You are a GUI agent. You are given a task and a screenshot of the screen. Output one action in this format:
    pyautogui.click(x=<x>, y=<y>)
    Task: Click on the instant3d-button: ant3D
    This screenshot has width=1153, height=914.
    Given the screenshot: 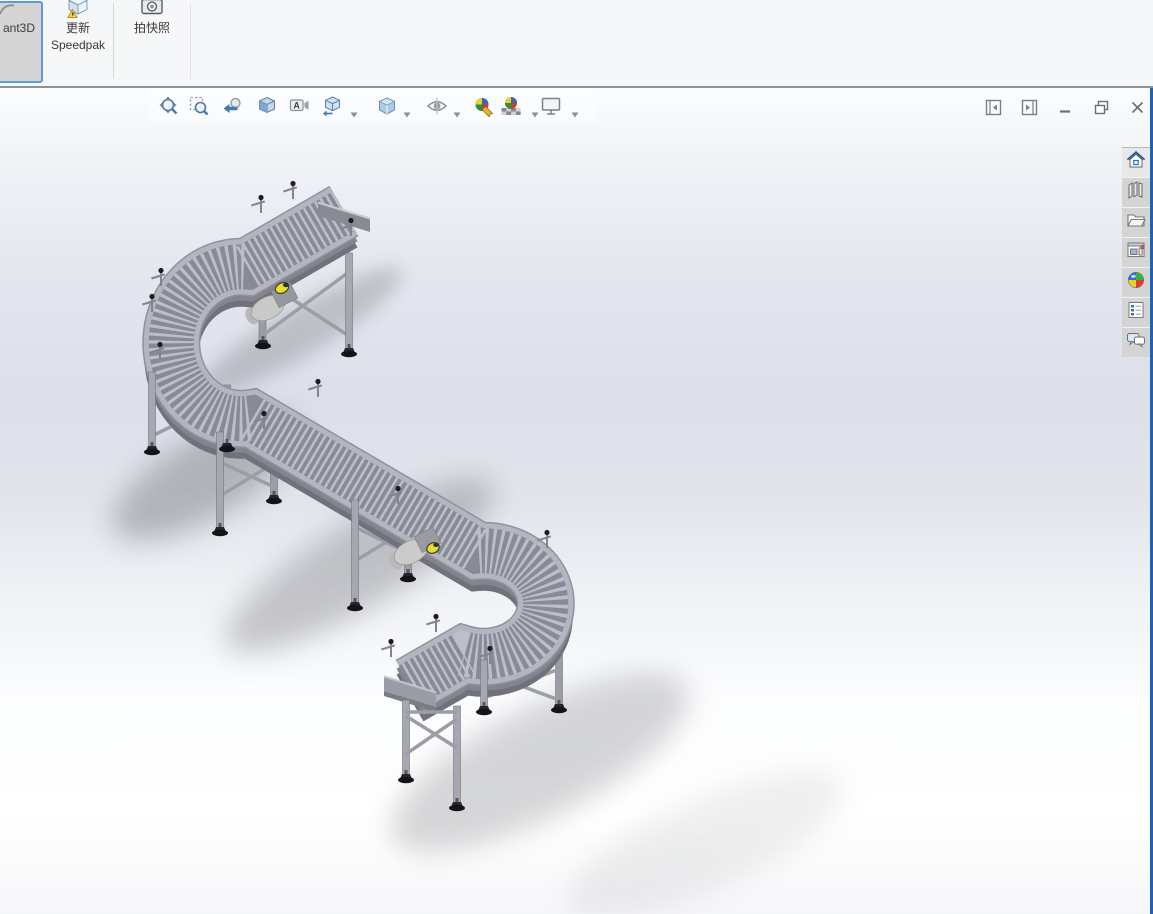 What is the action you would take?
    pyautogui.click(x=21, y=42)
    